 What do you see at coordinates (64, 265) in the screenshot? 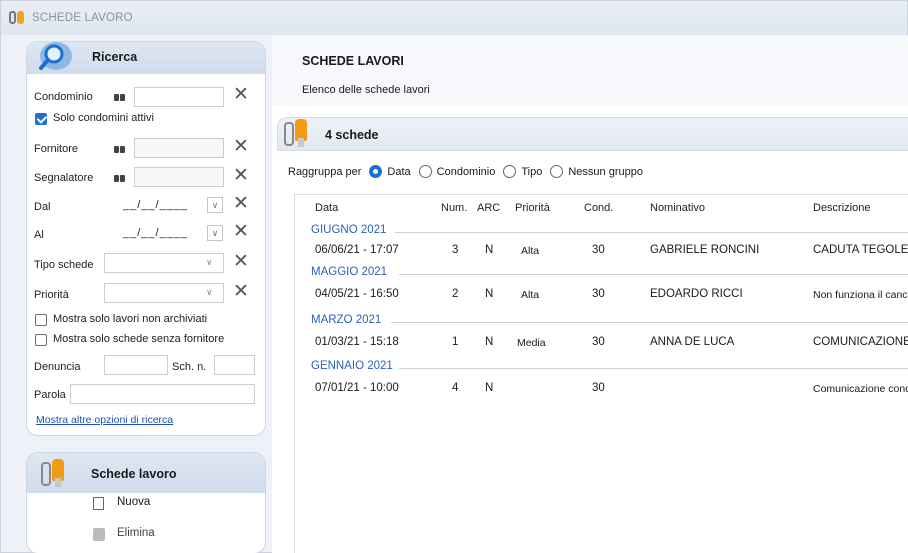
I see `tipo-schede-label: Tipo schede` at bounding box center [64, 265].